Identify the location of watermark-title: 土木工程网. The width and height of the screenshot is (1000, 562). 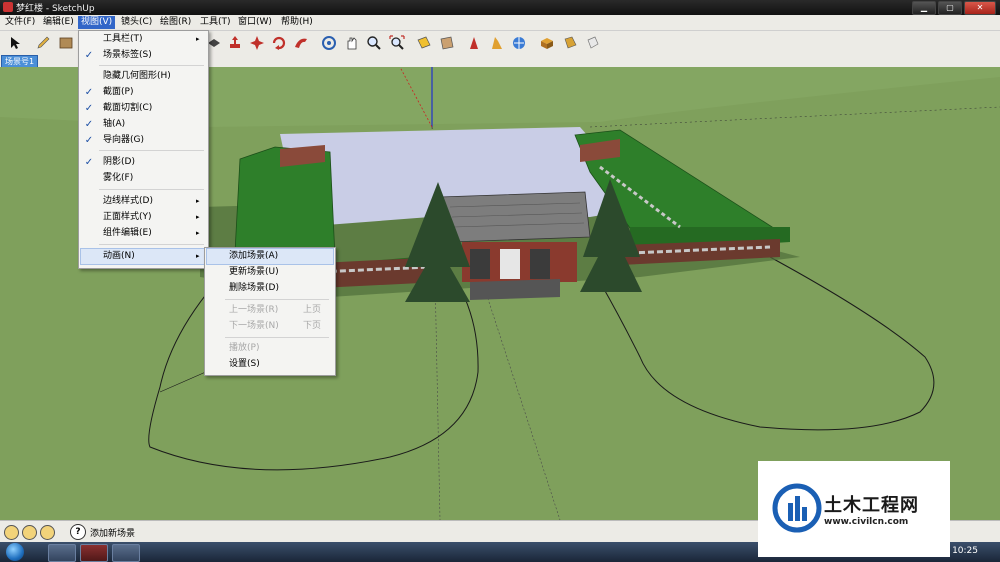
(871, 505).